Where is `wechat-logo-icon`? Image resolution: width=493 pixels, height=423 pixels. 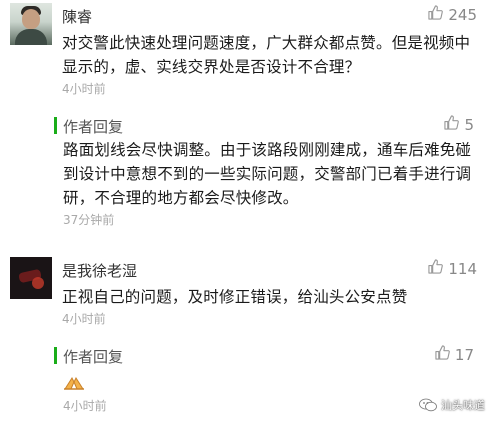
wechat-logo-icon is located at coordinates (428, 405).